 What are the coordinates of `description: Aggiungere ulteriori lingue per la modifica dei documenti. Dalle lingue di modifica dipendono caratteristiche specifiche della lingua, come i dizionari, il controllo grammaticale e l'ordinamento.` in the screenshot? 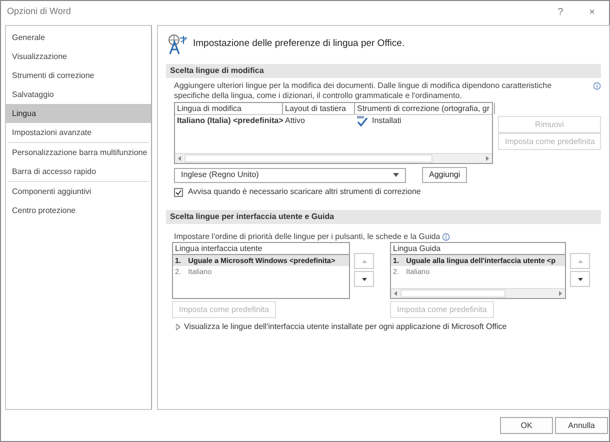 It's located at (363, 90).